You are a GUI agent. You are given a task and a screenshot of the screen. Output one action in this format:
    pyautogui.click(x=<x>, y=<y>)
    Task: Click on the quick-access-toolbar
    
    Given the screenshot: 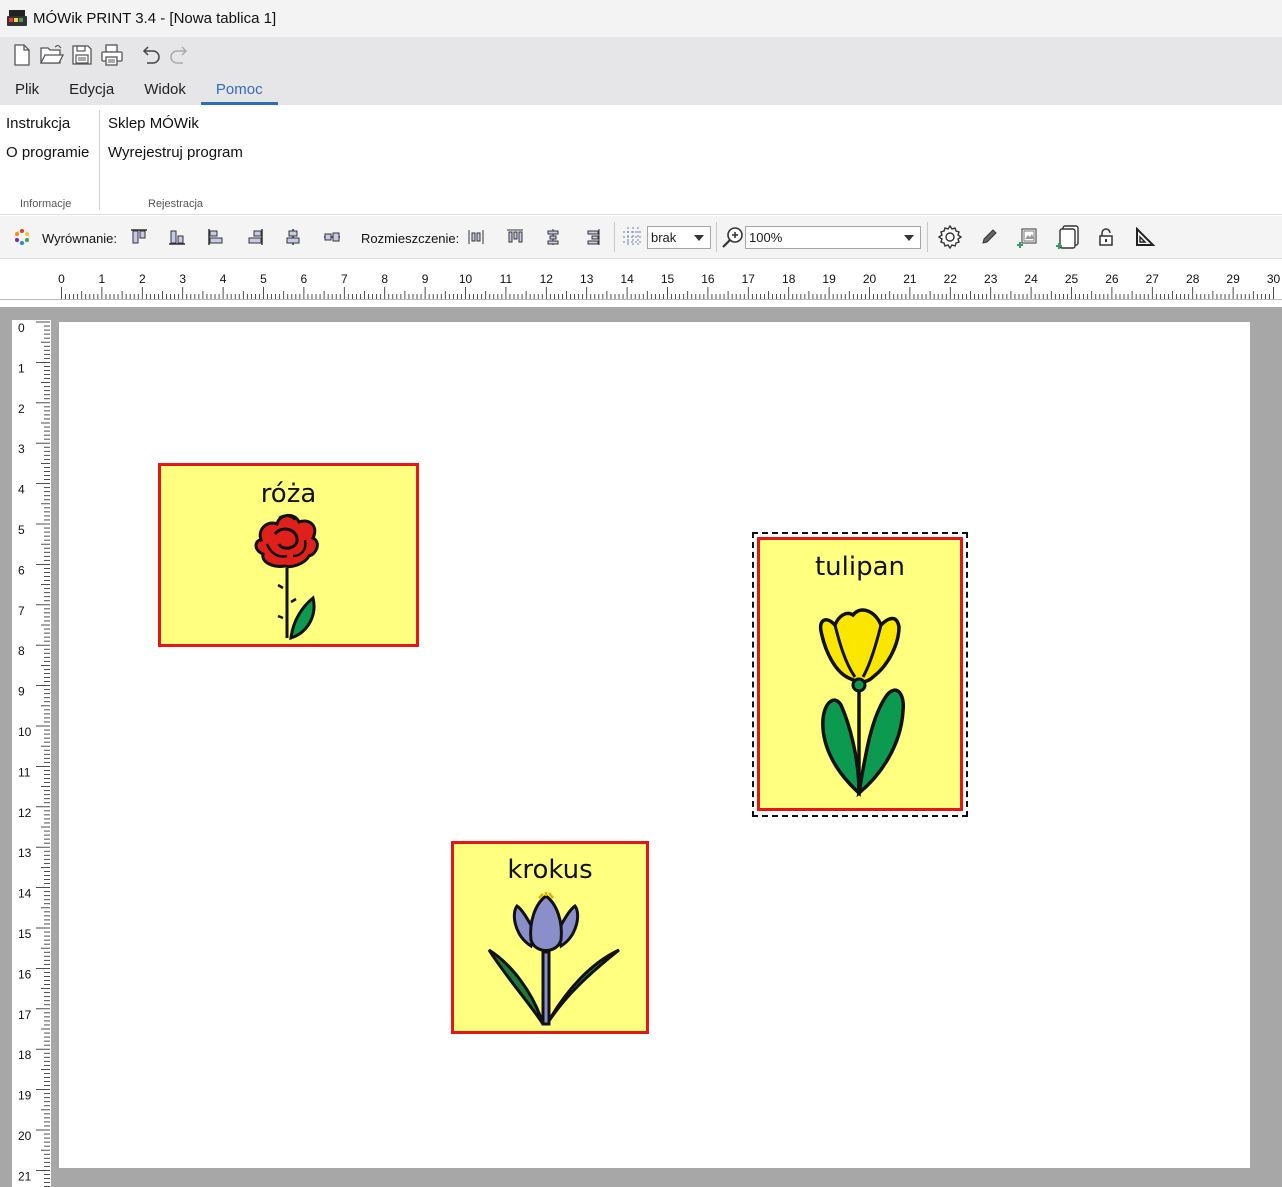 What is the action you would take?
    pyautogui.click(x=101, y=55)
    